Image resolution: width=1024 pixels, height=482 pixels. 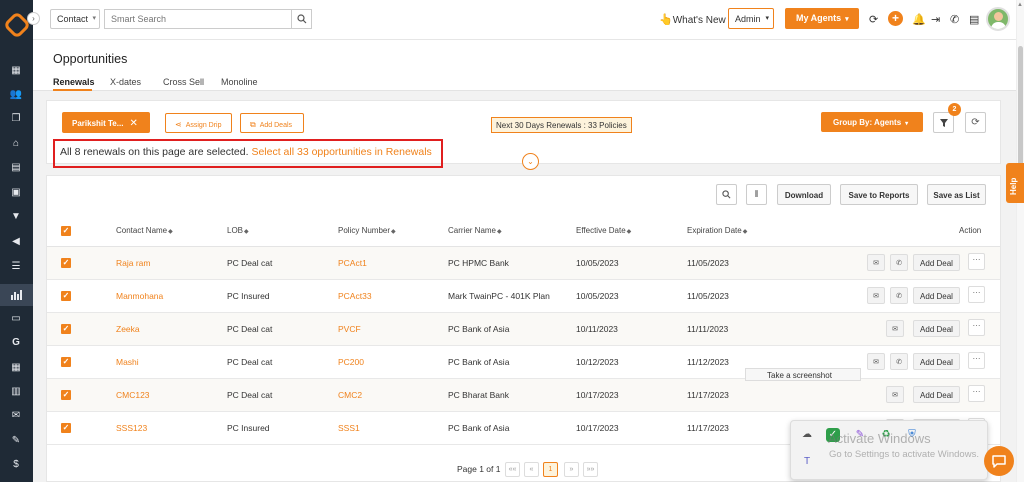 What do you see at coordinates (16, 143) in the screenshot?
I see `bank-icon: ⌂` at bounding box center [16, 143].